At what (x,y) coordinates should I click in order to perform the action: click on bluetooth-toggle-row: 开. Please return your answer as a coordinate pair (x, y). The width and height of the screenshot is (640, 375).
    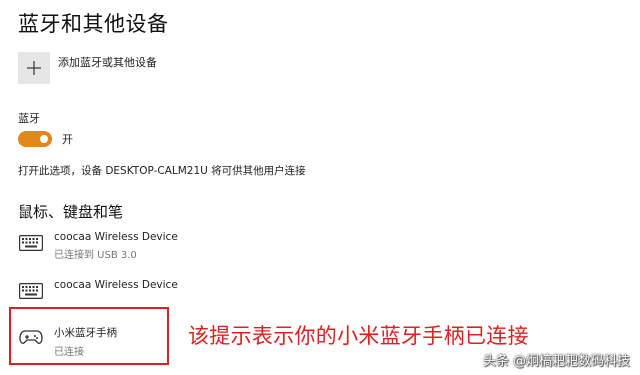
    Looking at the image, I should click on (45, 139).